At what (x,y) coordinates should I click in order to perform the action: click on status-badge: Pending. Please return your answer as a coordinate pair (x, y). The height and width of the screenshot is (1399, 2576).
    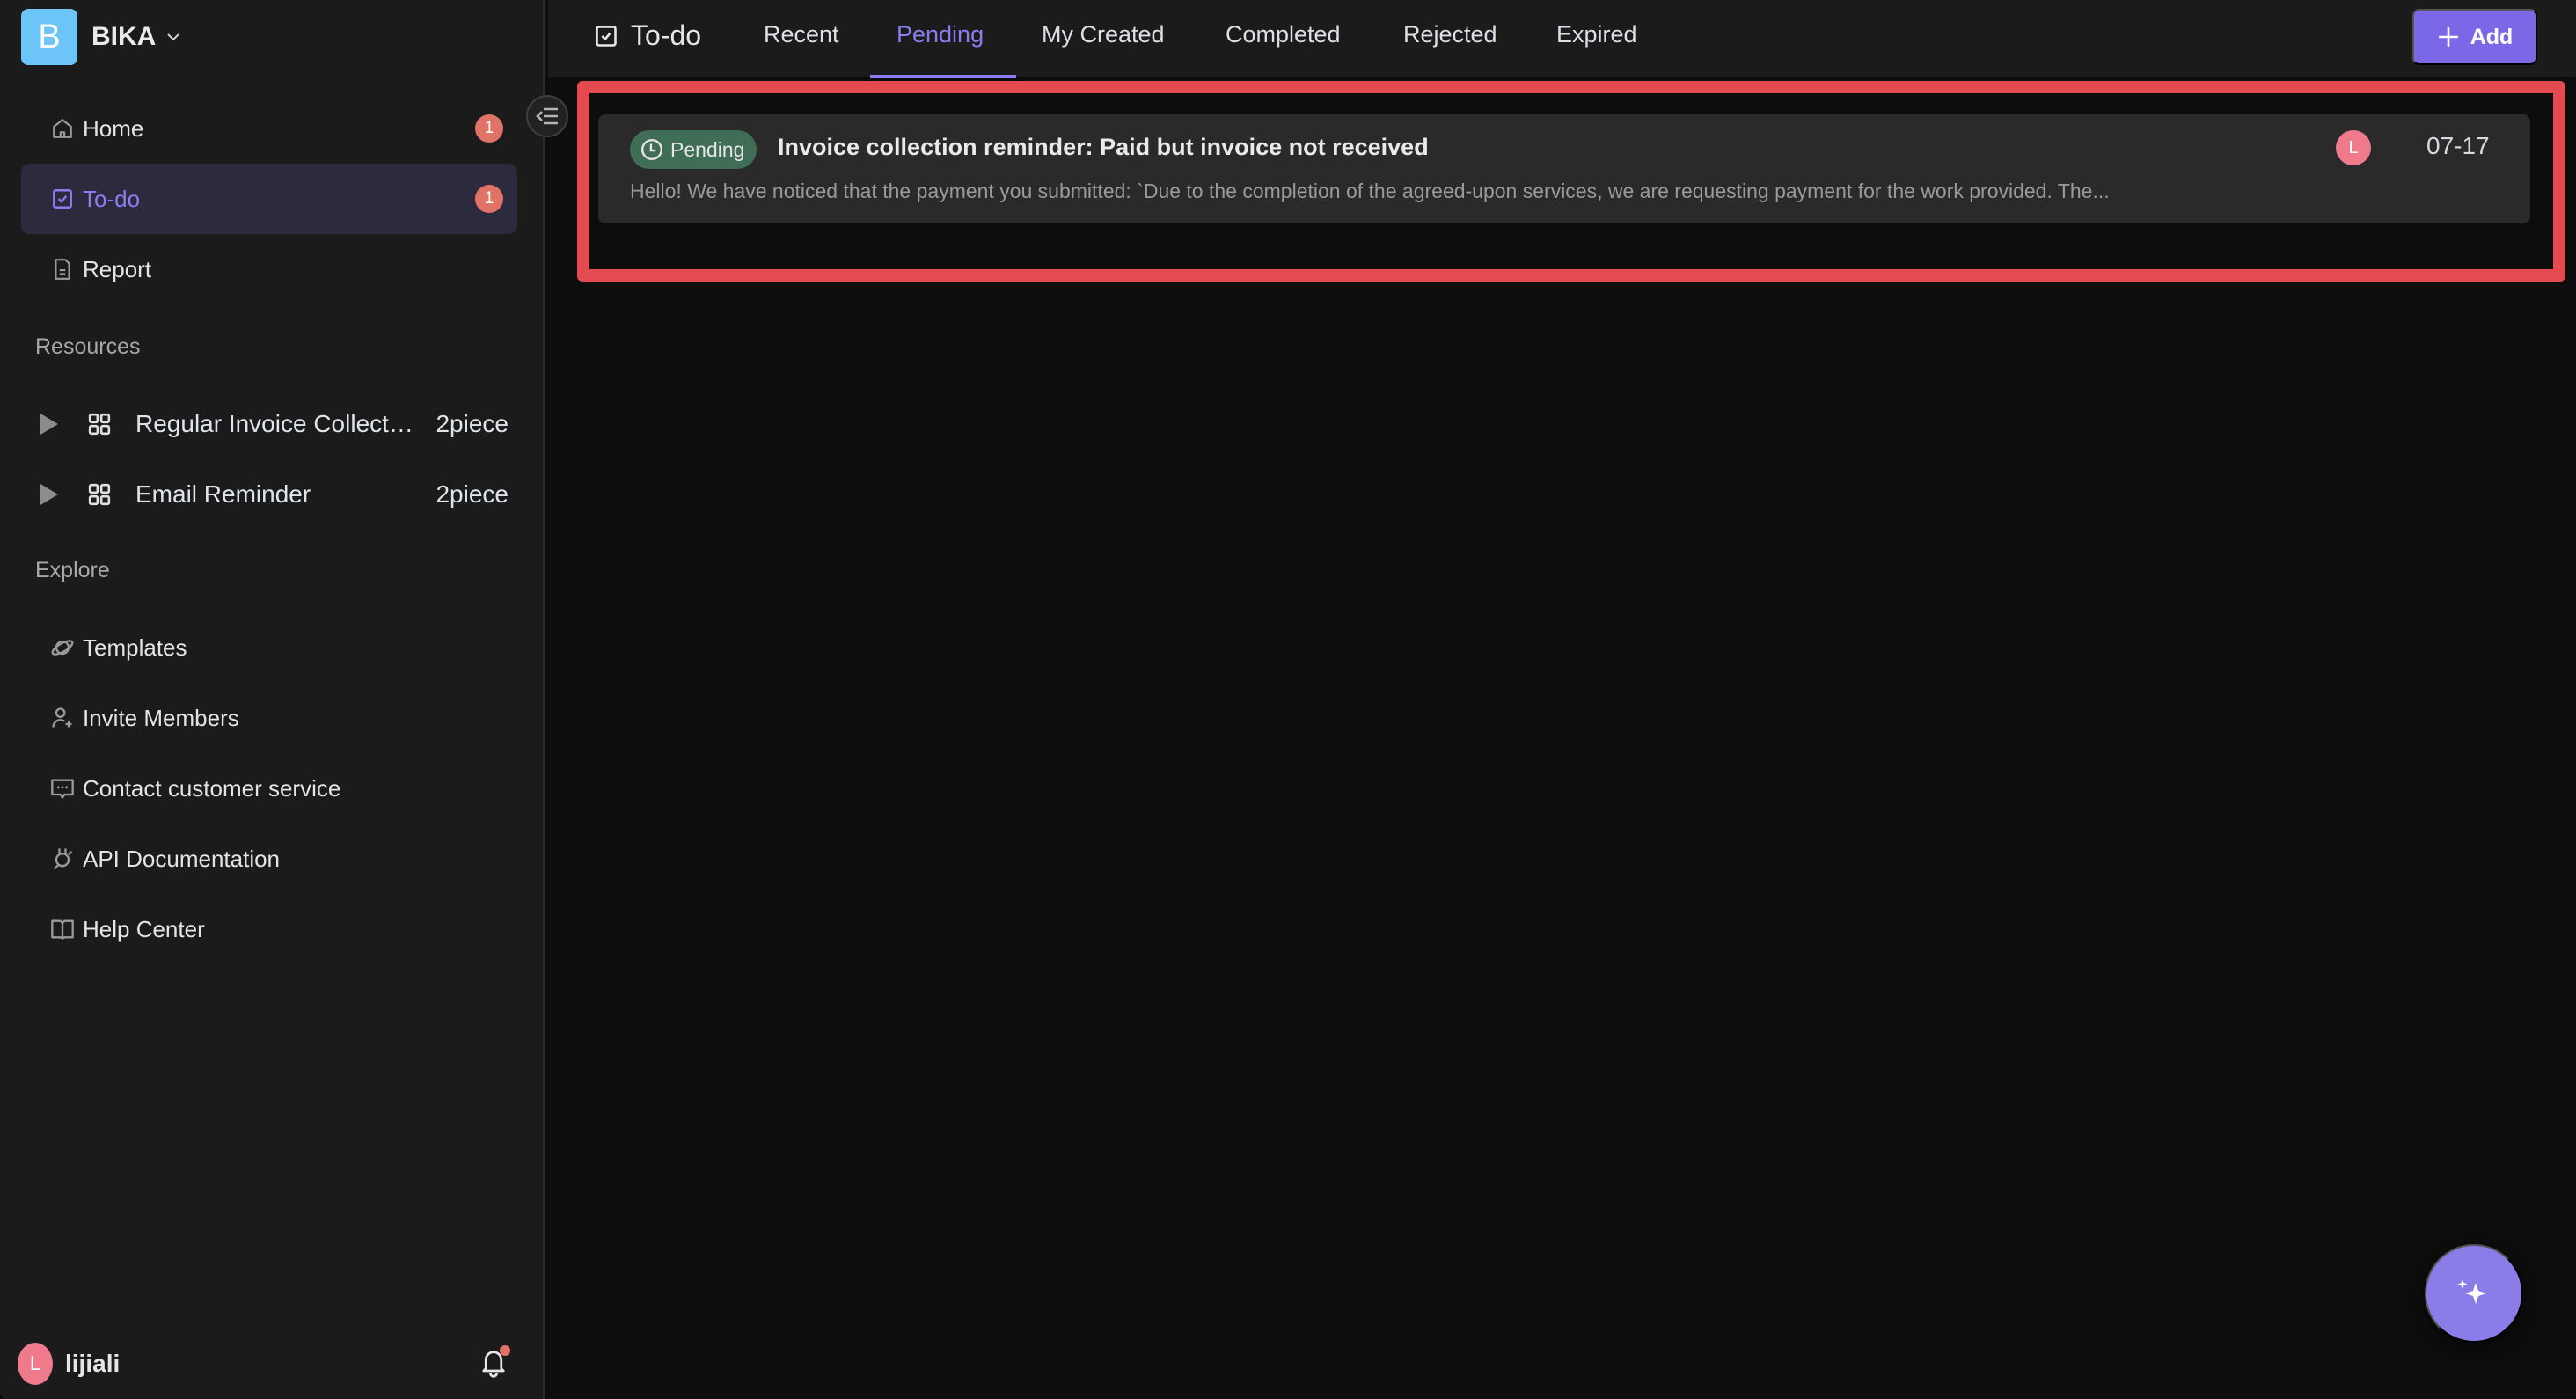
    Looking at the image, I should click on (693, 149).